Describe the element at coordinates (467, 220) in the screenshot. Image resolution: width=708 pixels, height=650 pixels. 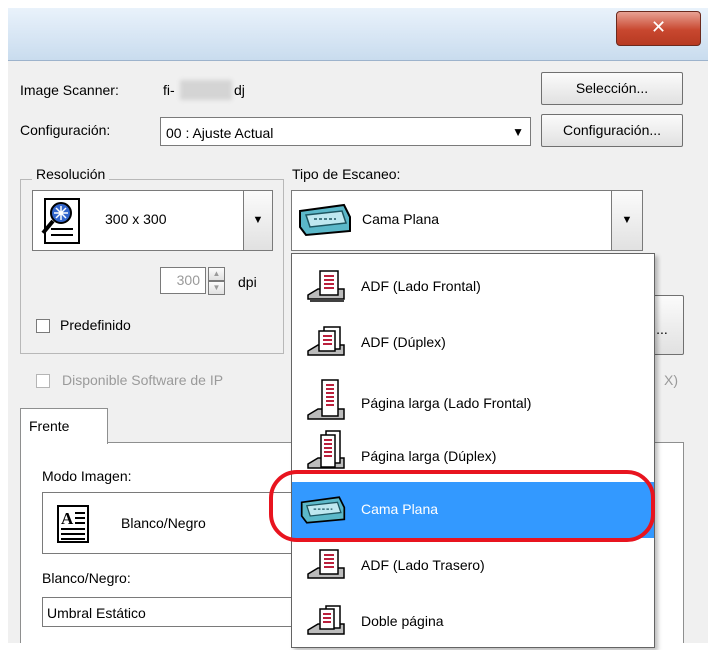
I see `scan-type-select: Cama Plana ▼` at that location.